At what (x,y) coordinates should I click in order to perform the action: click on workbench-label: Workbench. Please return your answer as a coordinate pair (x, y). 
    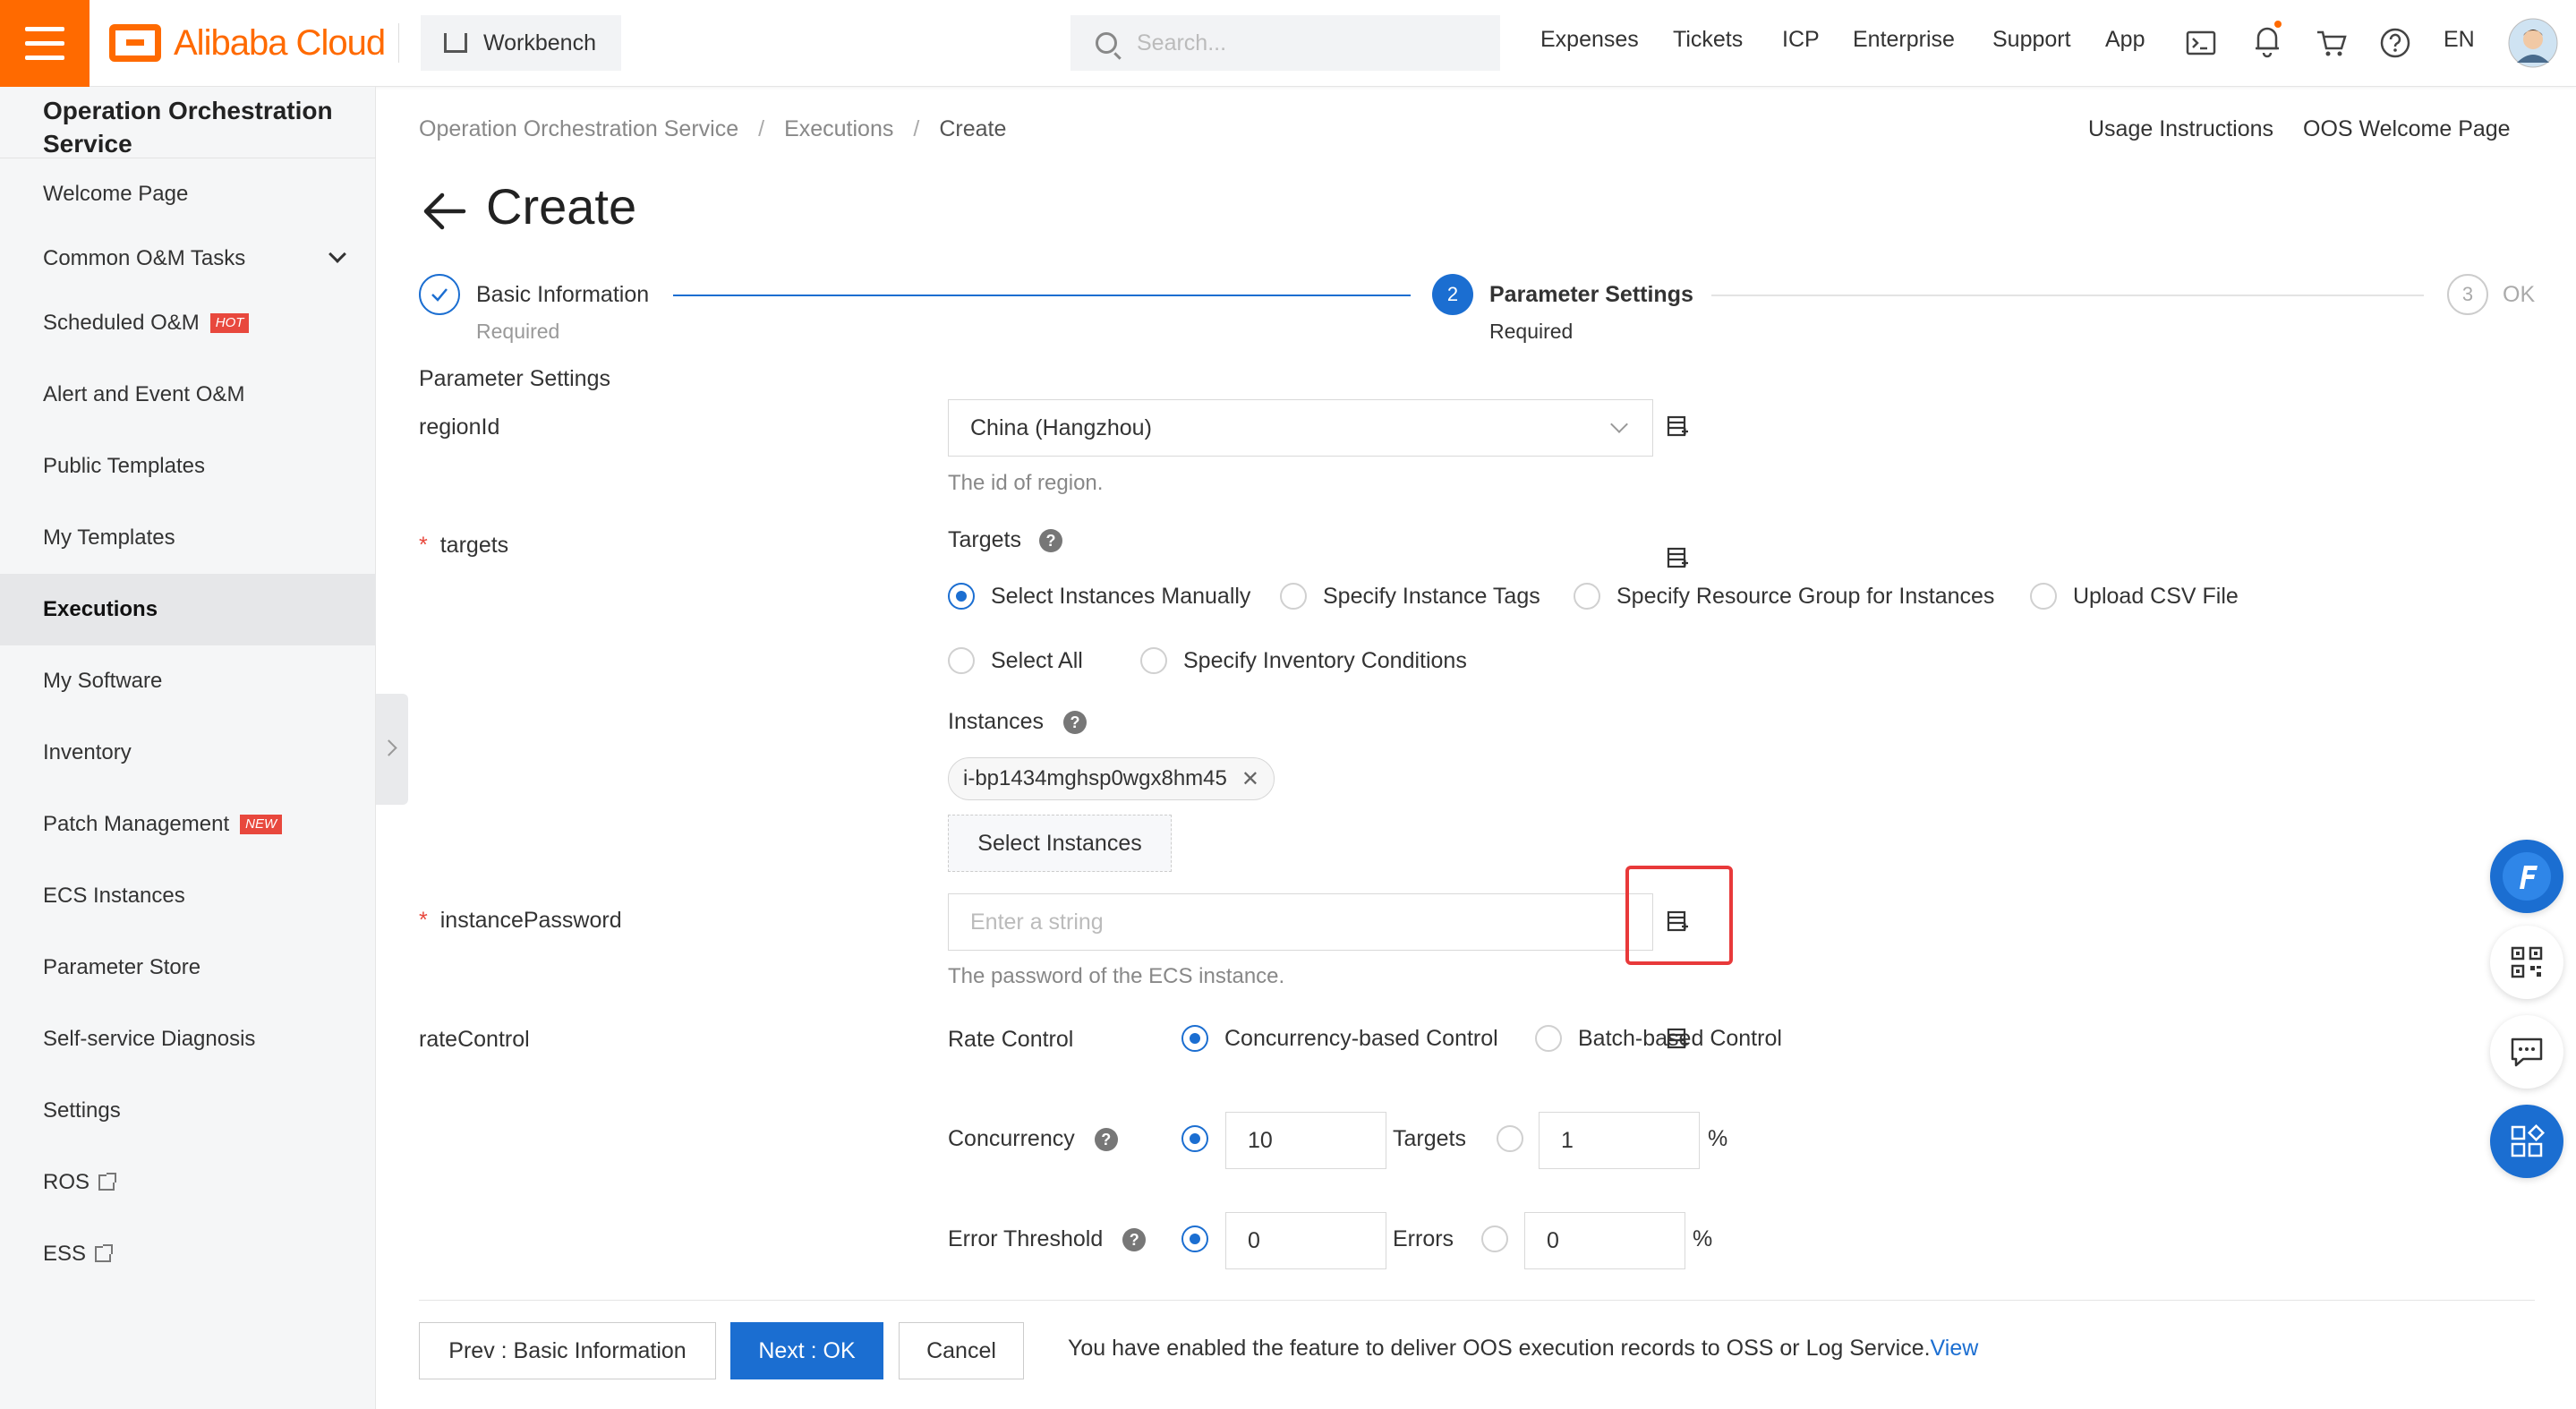
    Looking at the image, I should click on (539, 43).